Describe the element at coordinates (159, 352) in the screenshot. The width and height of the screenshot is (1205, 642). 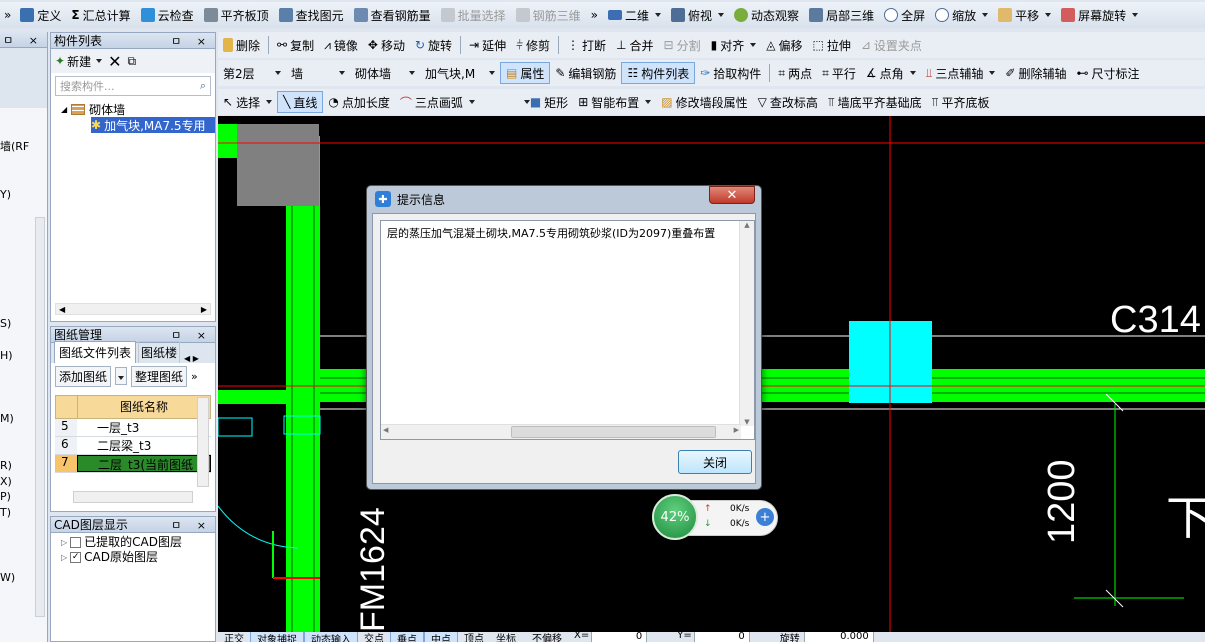
I see `tab-drawing-floors: 图纸楼` at that location.